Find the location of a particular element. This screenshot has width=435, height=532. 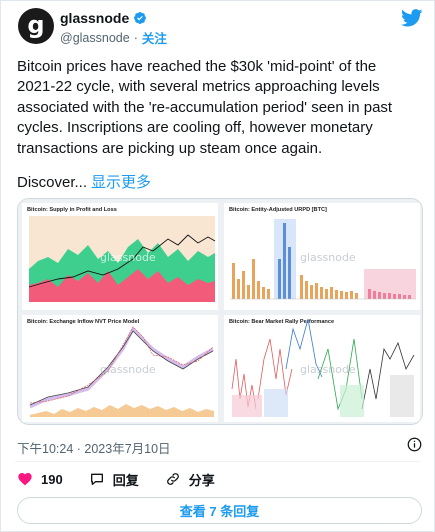

action-bar: 190 回复 分享 is located at coordinates (129, 479).